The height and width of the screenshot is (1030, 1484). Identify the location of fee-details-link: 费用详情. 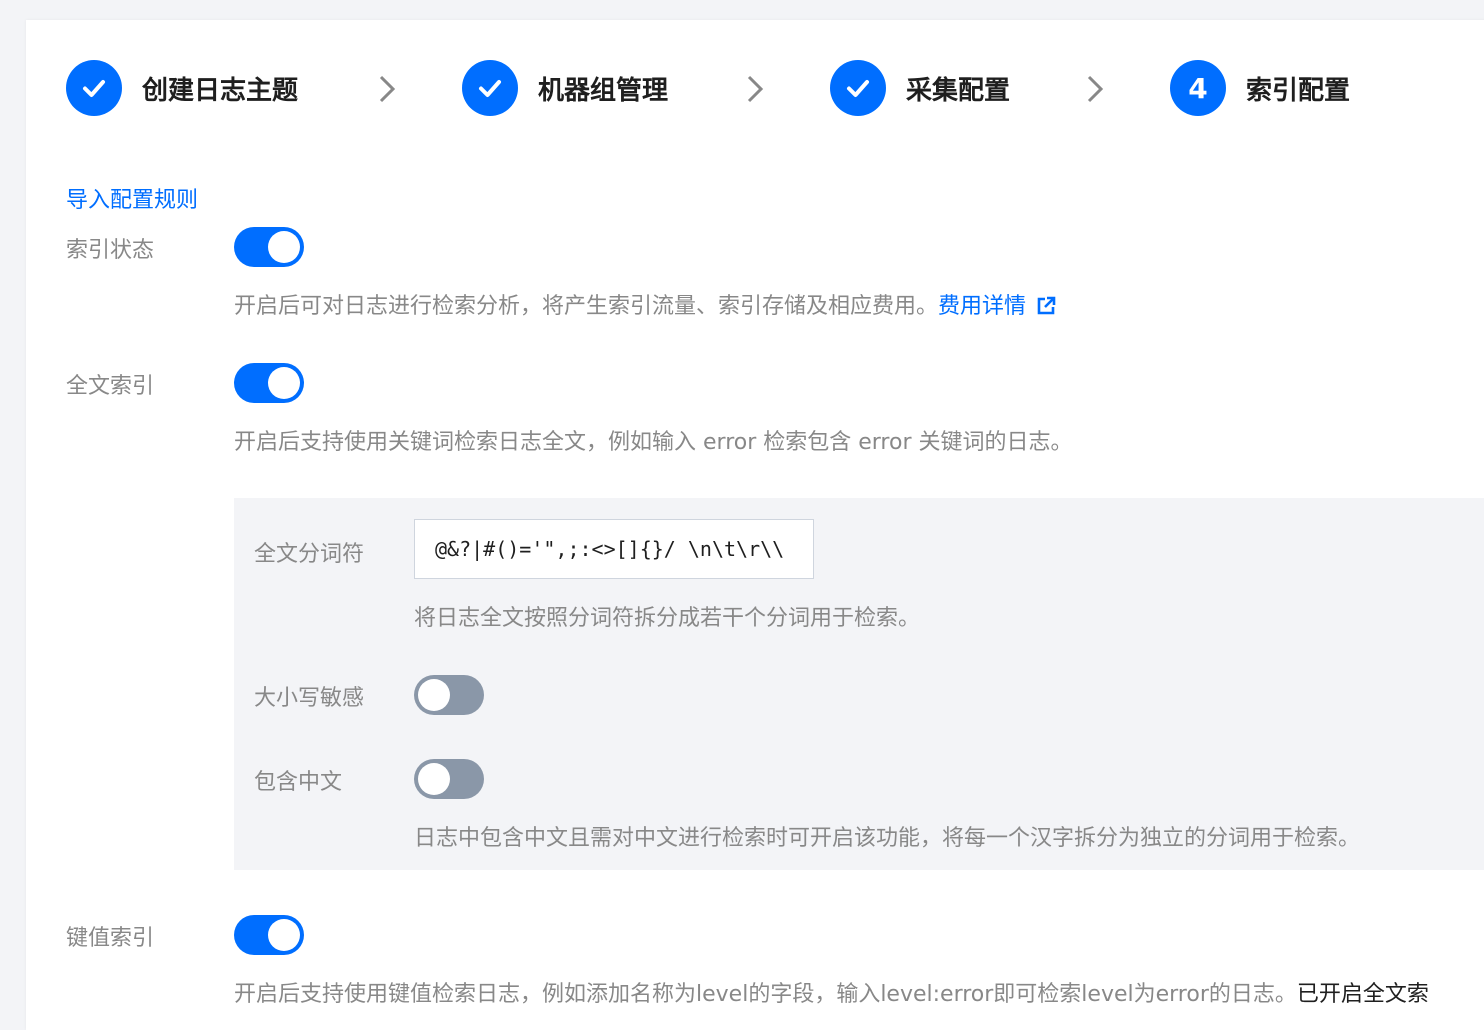
(982, 306).